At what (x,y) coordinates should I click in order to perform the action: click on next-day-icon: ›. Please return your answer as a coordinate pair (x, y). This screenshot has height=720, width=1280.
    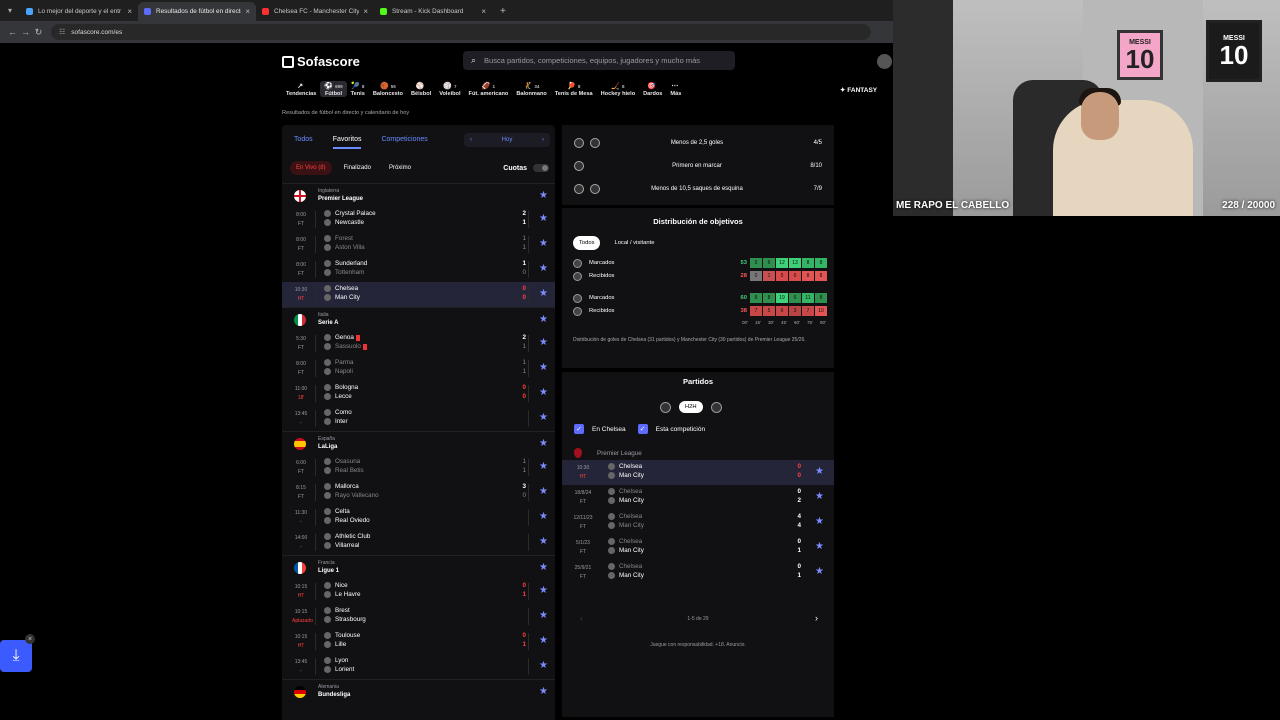
    Looking at the image, I should click on (543, 140).